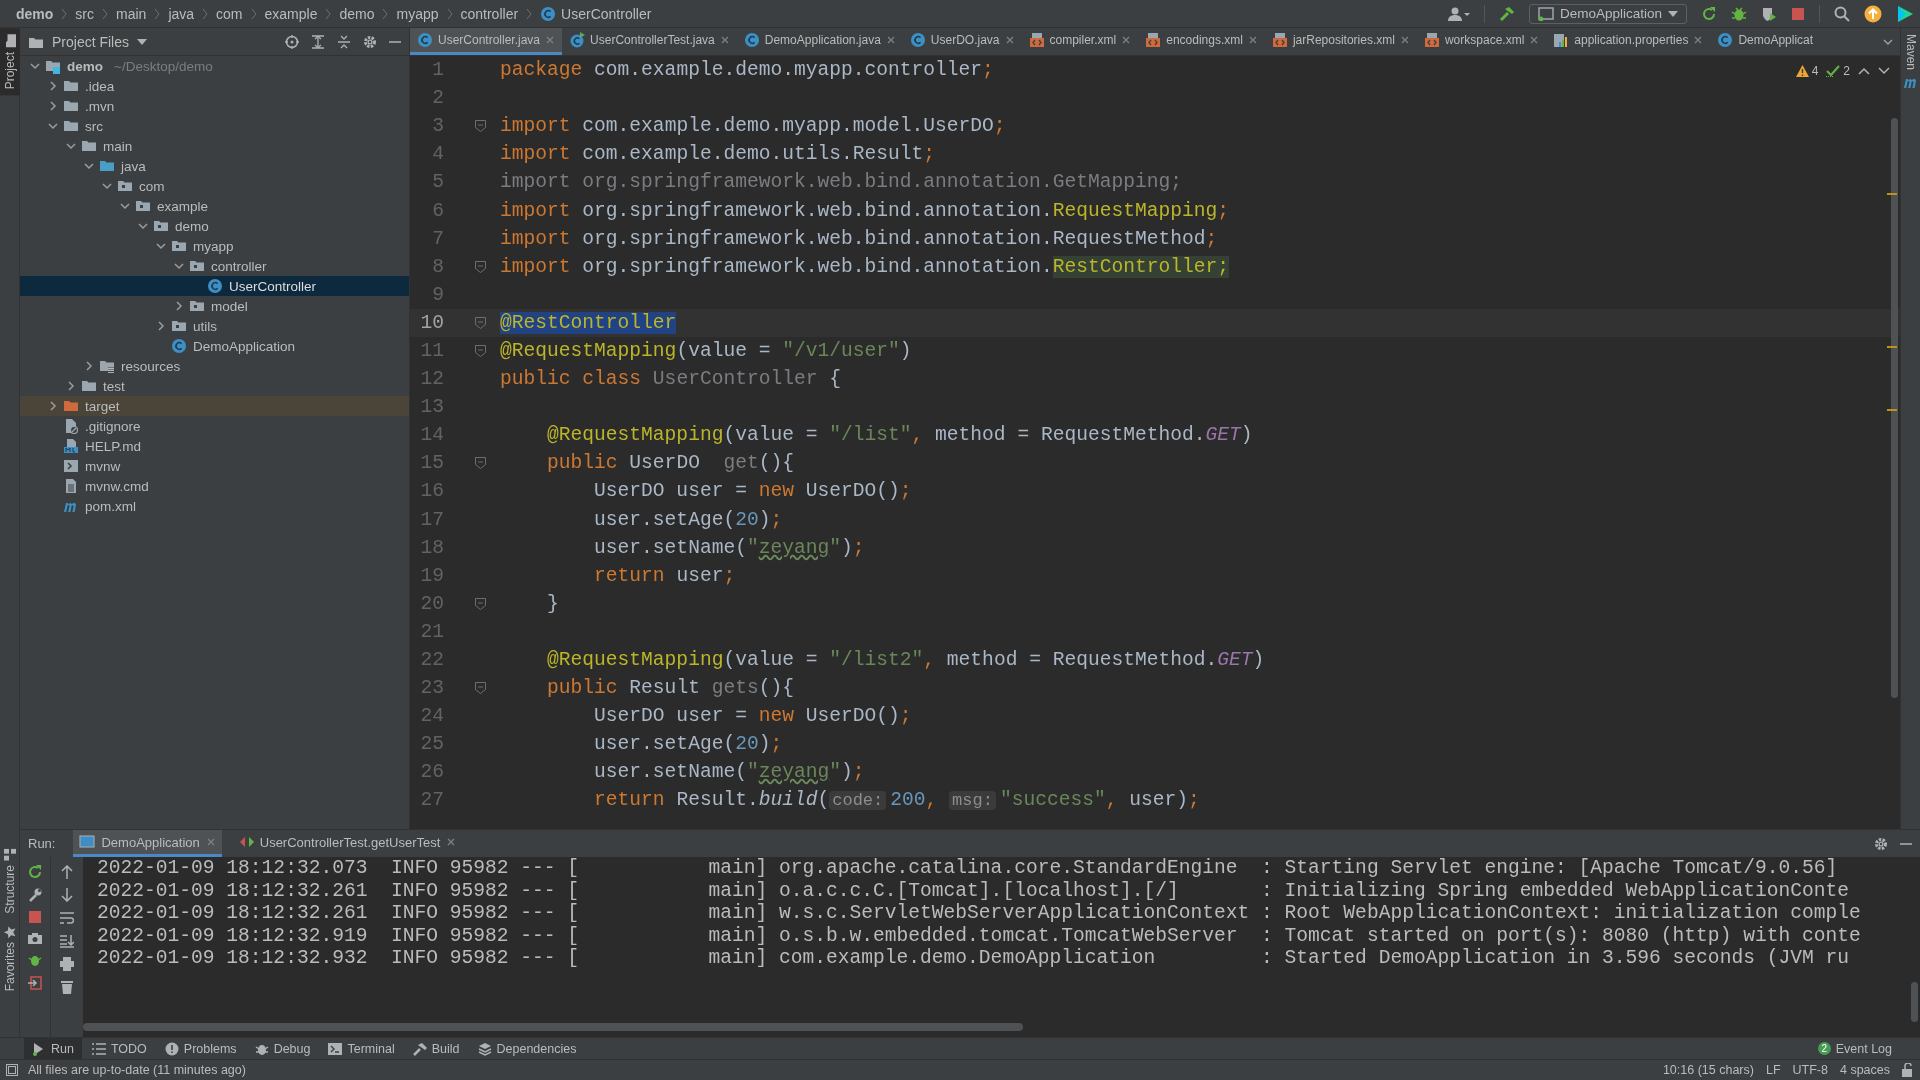 The width and height of the screenshot is (1920, 1080). Describe the element at coordinates (214, 166) in the screenshot. I see `tree-item: java` at that location.